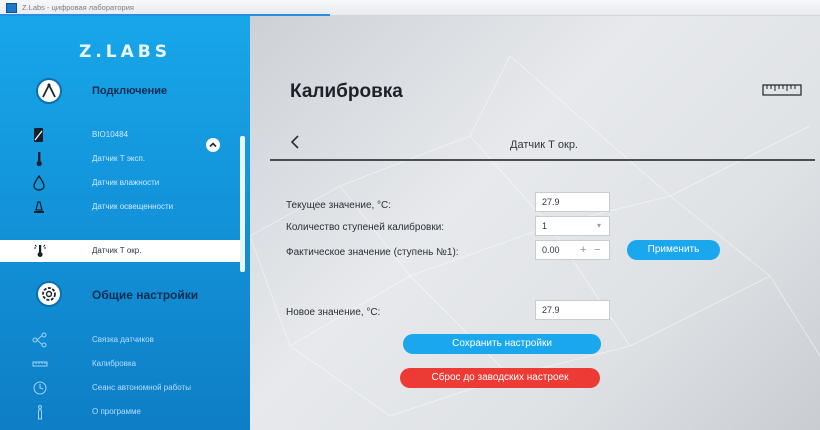  I want to click on sidebar-item-about: О программе, so click(125, 412).